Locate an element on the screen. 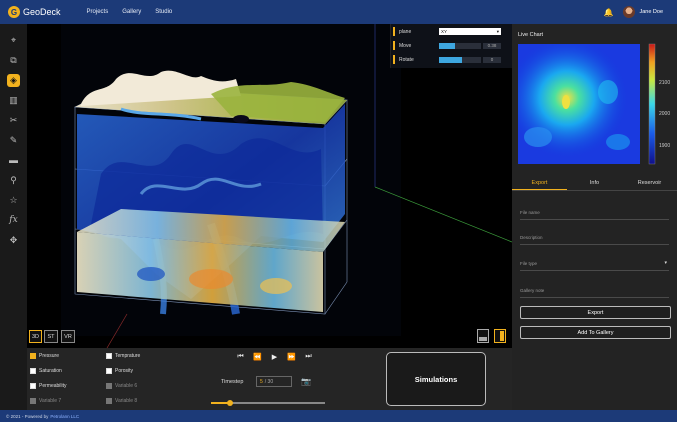 The height and width of the screenshot is (422, 677). checkbox-saturation is located at coordinates (33, 371).